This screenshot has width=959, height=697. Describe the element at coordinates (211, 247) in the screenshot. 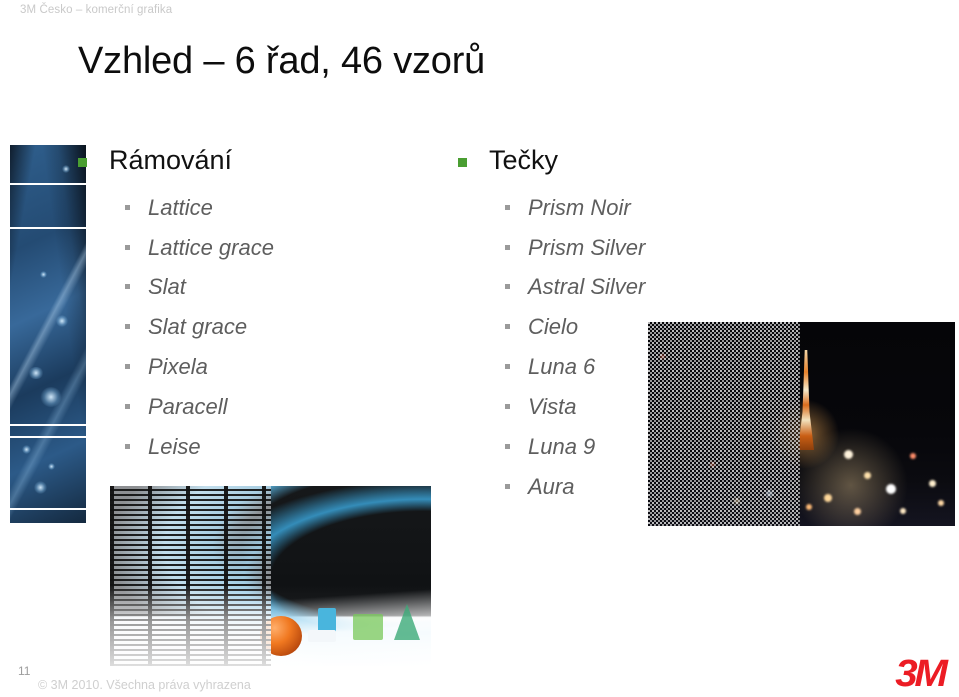

I see `list-item-label: Lattice grace` at that location.